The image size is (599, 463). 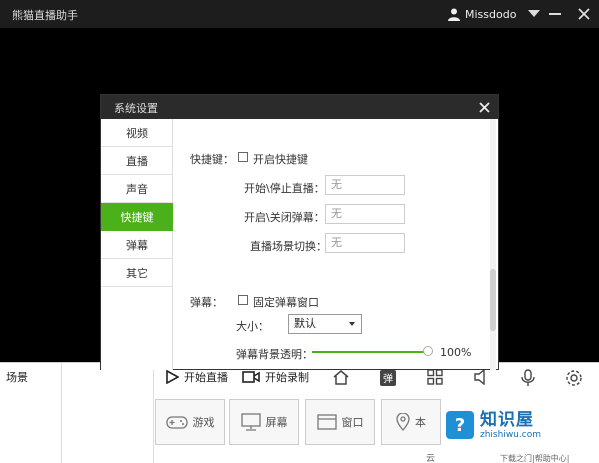 I want to click on nav-item-hotkeys: 快捷键, so click(x=137, y=217).